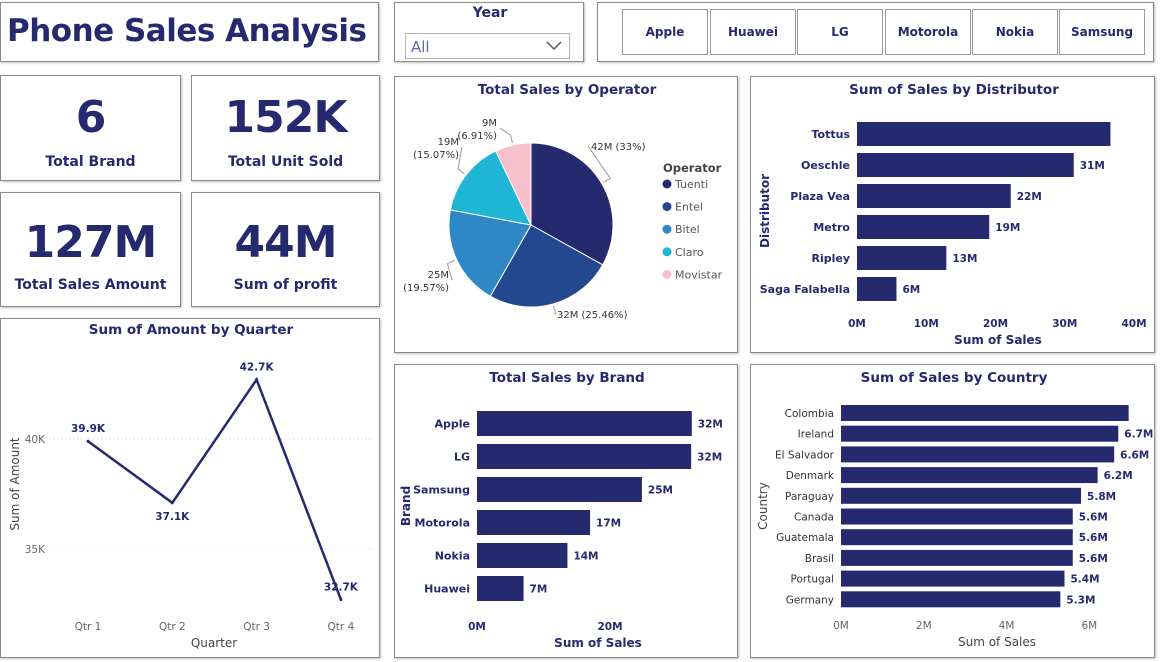 The width and height of the screenshot is (1167, 662). Describe the element at coordinates (820, 196) in the screenshot. I see `category-label: Plaza Vea` at that location.